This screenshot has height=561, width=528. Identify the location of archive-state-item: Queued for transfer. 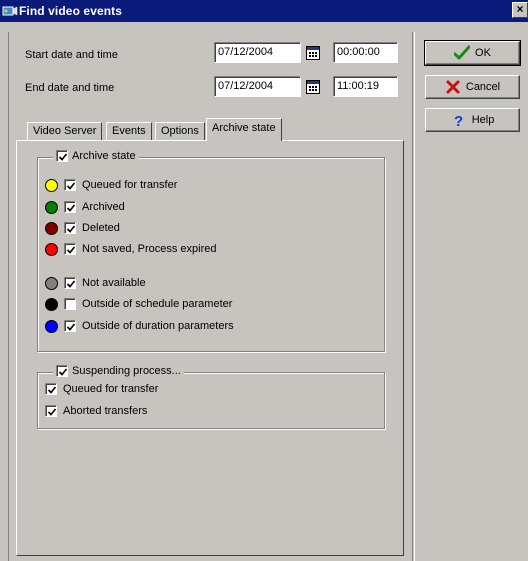
(111, 185).